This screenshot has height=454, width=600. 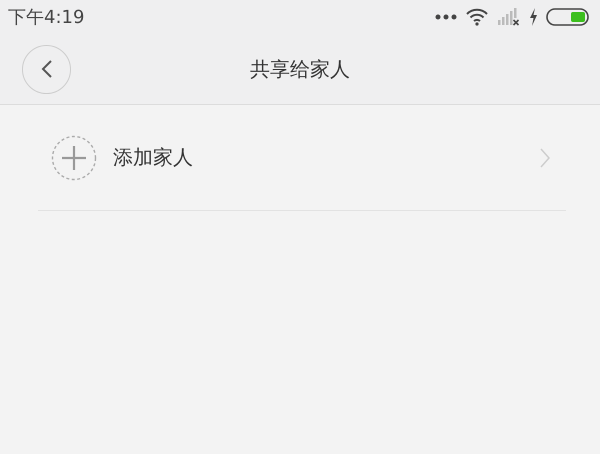 What do you see at coordinates (153, 157) in the screenshot?
I see `row-label: 添加家人` at bounding box center [153, 157].